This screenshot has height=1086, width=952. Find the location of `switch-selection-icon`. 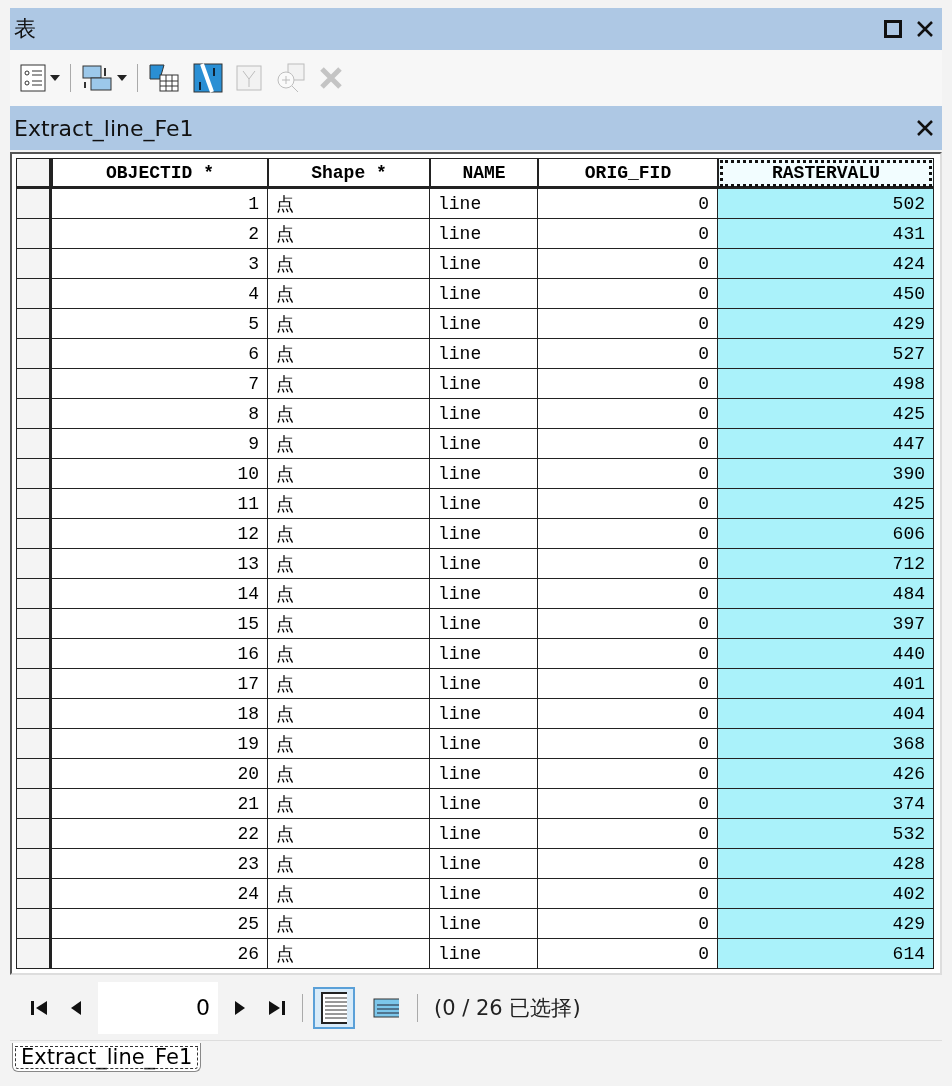

switch-selection-icon is located at coordinates (208, 78).